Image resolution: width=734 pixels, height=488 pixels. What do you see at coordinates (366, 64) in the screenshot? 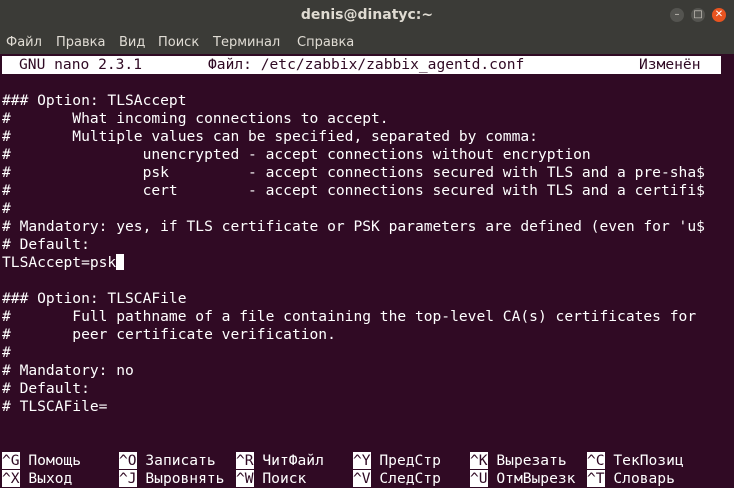
I see `nano-filename: Файл: /etc/zabbix/zabbix_agentd.conf` at bounding box center [366, 64].